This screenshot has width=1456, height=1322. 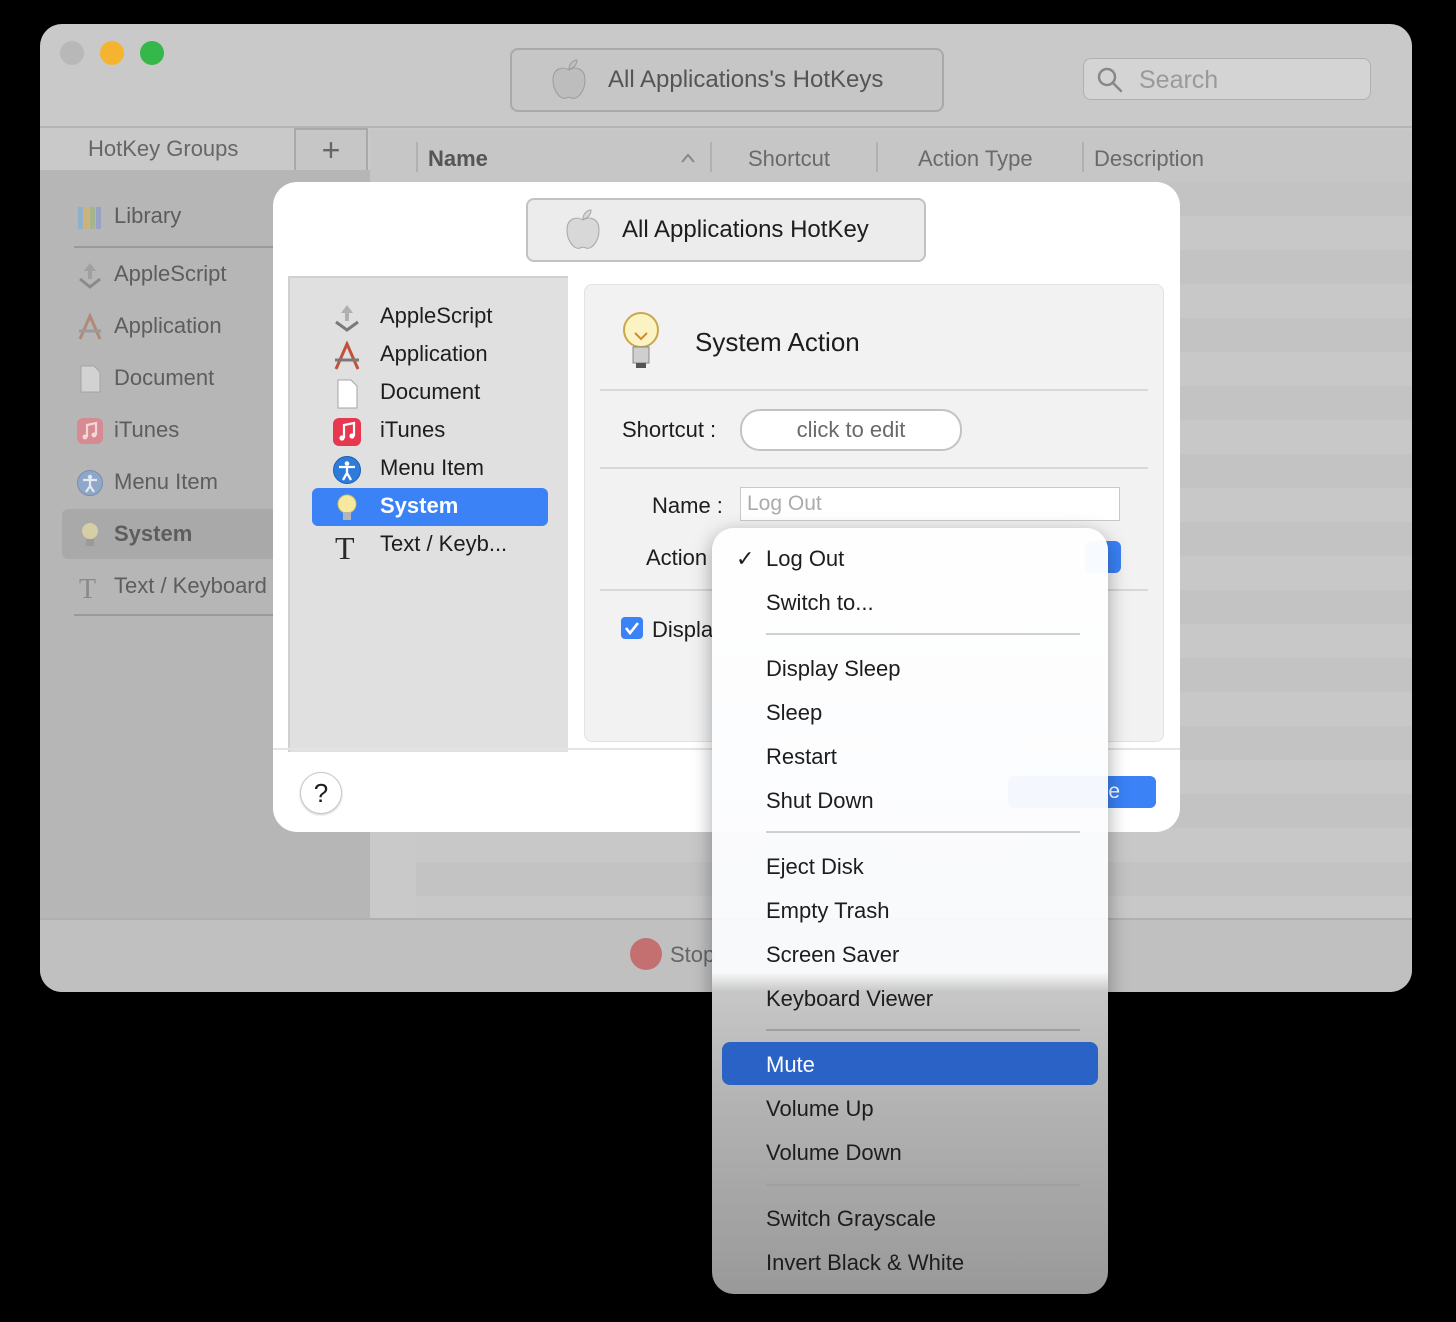 I want to click on shortcut-label: Shortcut :, so click(x=669, y=429).